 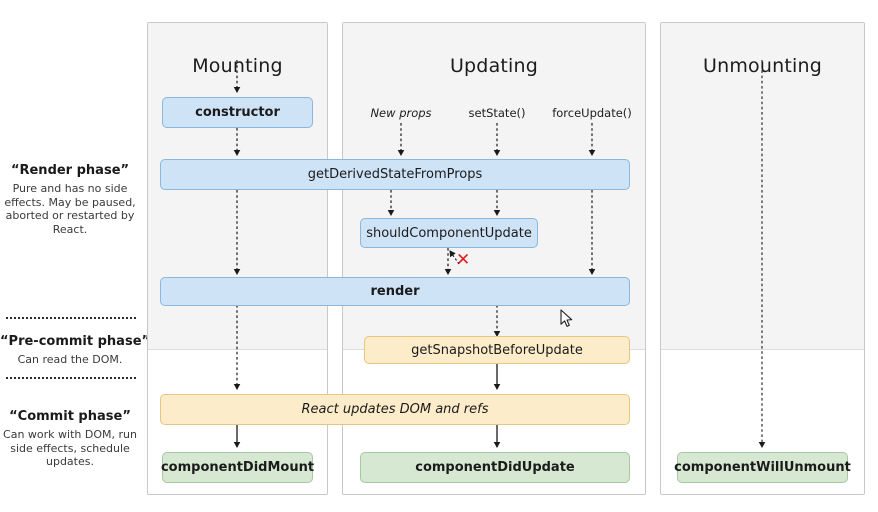 What do you see at coordinates (75, 341) in the screenshot?
I see `phase-title-pre-commit: “Pre-commit phase”` at bounding box center [75, 341].